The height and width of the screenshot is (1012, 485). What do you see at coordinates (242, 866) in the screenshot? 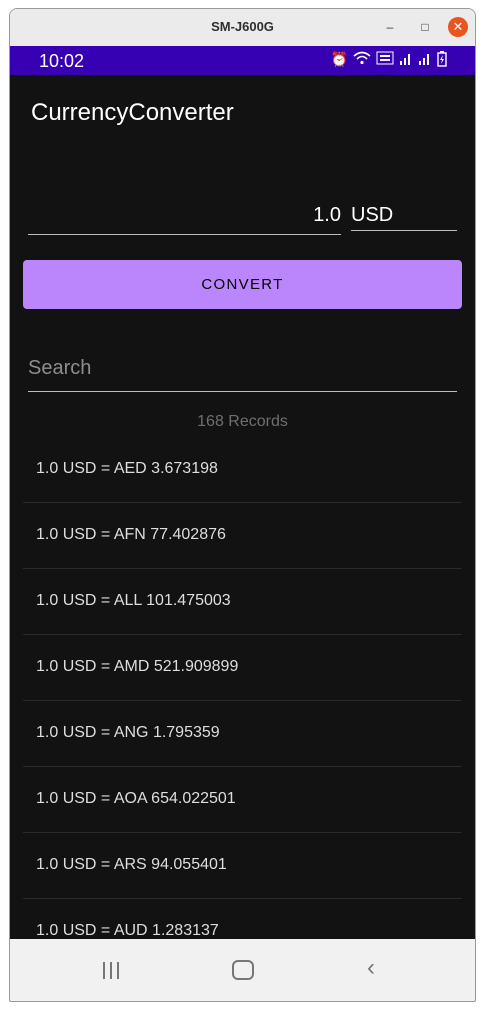
I see `list-item: 1.0 USD = ARS 94.055401` at bounding box center [242, 866].